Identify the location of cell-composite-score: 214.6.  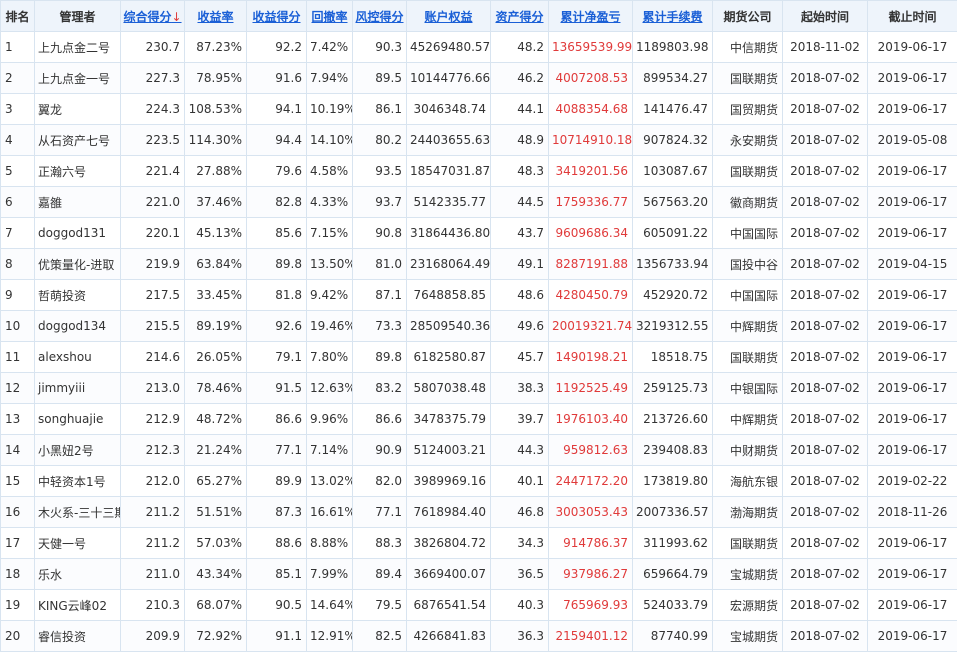
(153, 357).